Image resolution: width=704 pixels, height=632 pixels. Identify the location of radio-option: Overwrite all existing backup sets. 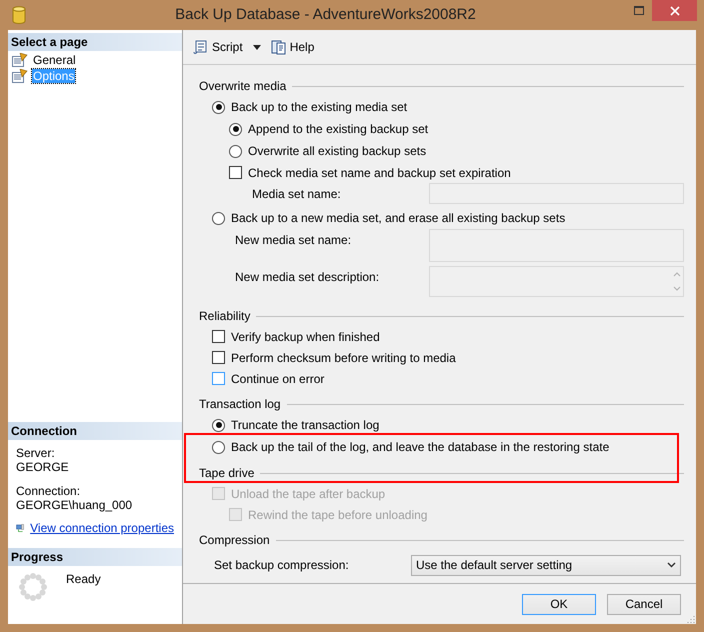
(327, 151).